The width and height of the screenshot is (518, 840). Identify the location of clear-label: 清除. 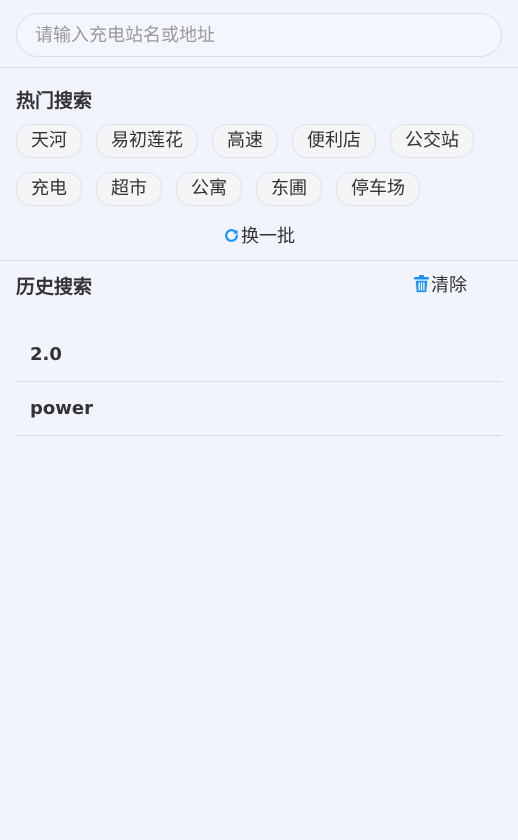
(449, 285).